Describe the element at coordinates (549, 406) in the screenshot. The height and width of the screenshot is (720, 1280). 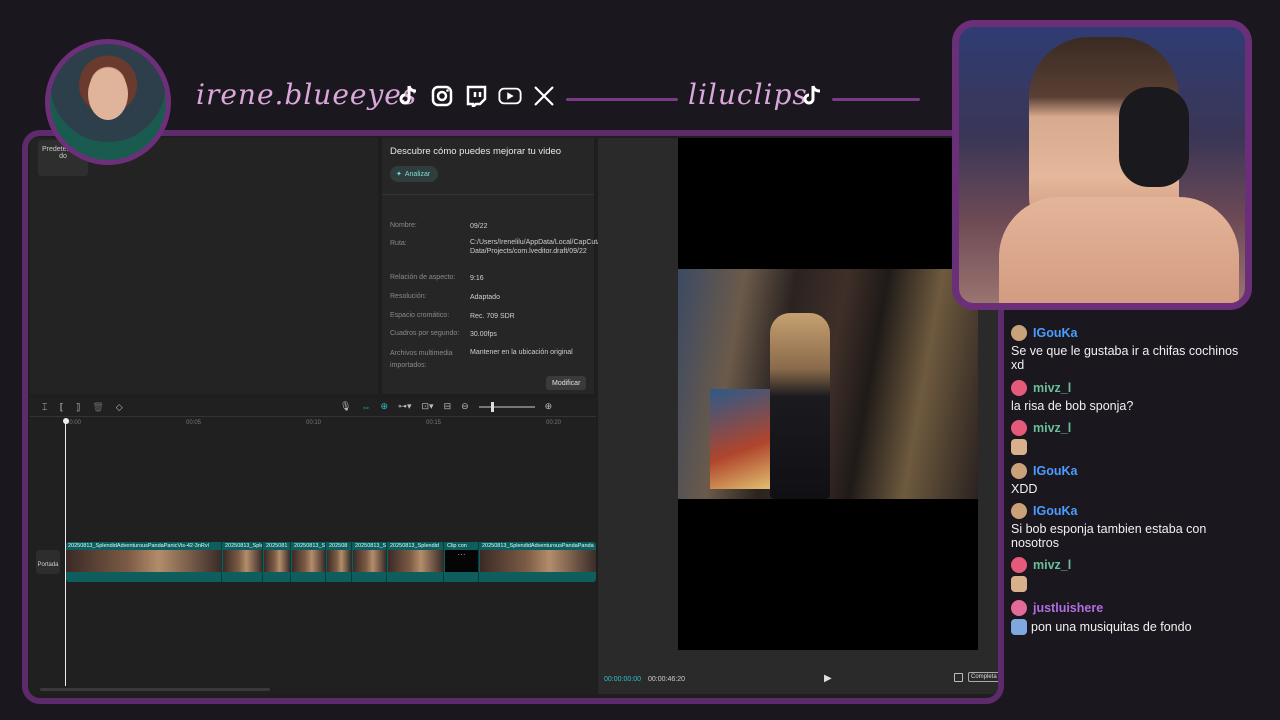
I see `zoom-in-icon: ⊕` at that location.